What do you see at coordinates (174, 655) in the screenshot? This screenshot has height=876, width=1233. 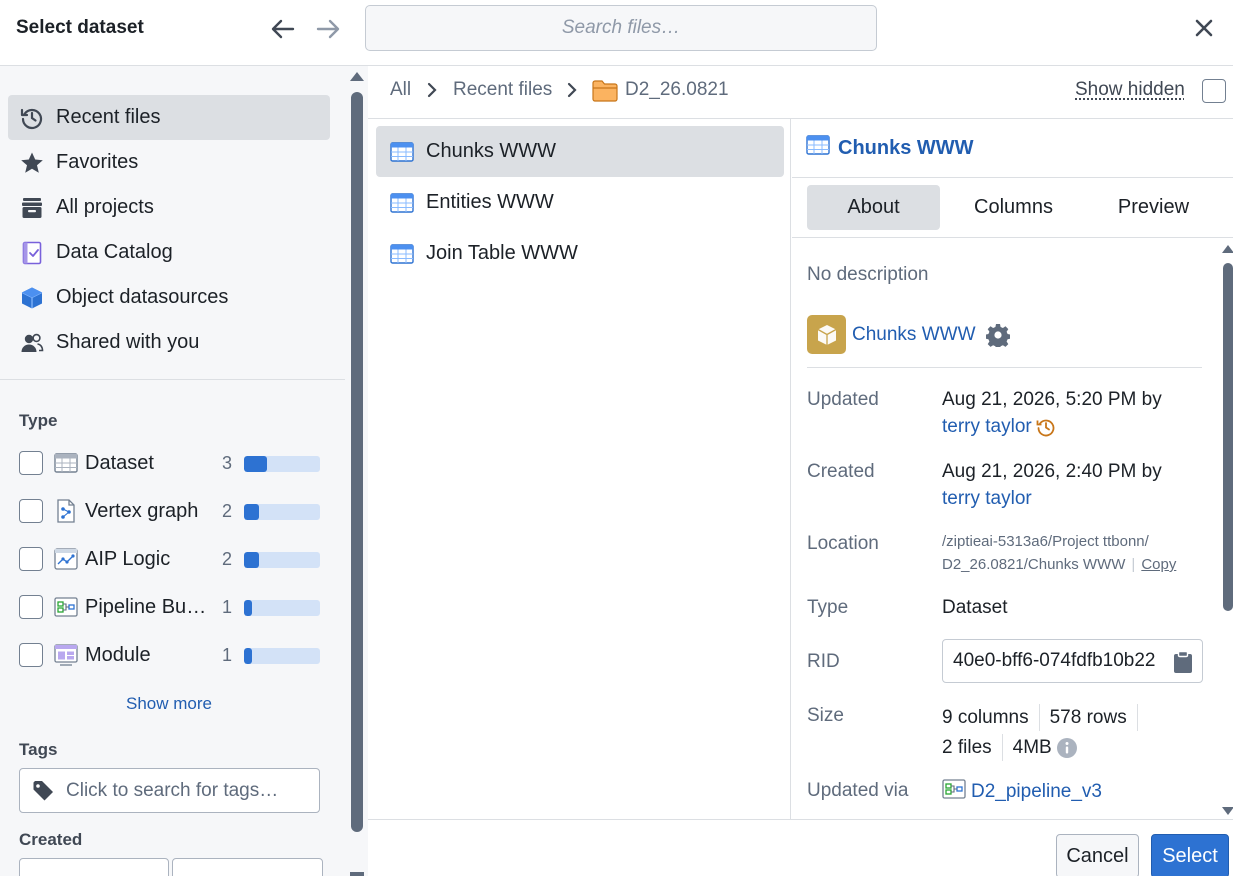 I see `type-filter-module: Module 1` at bounding box center [174, 655].